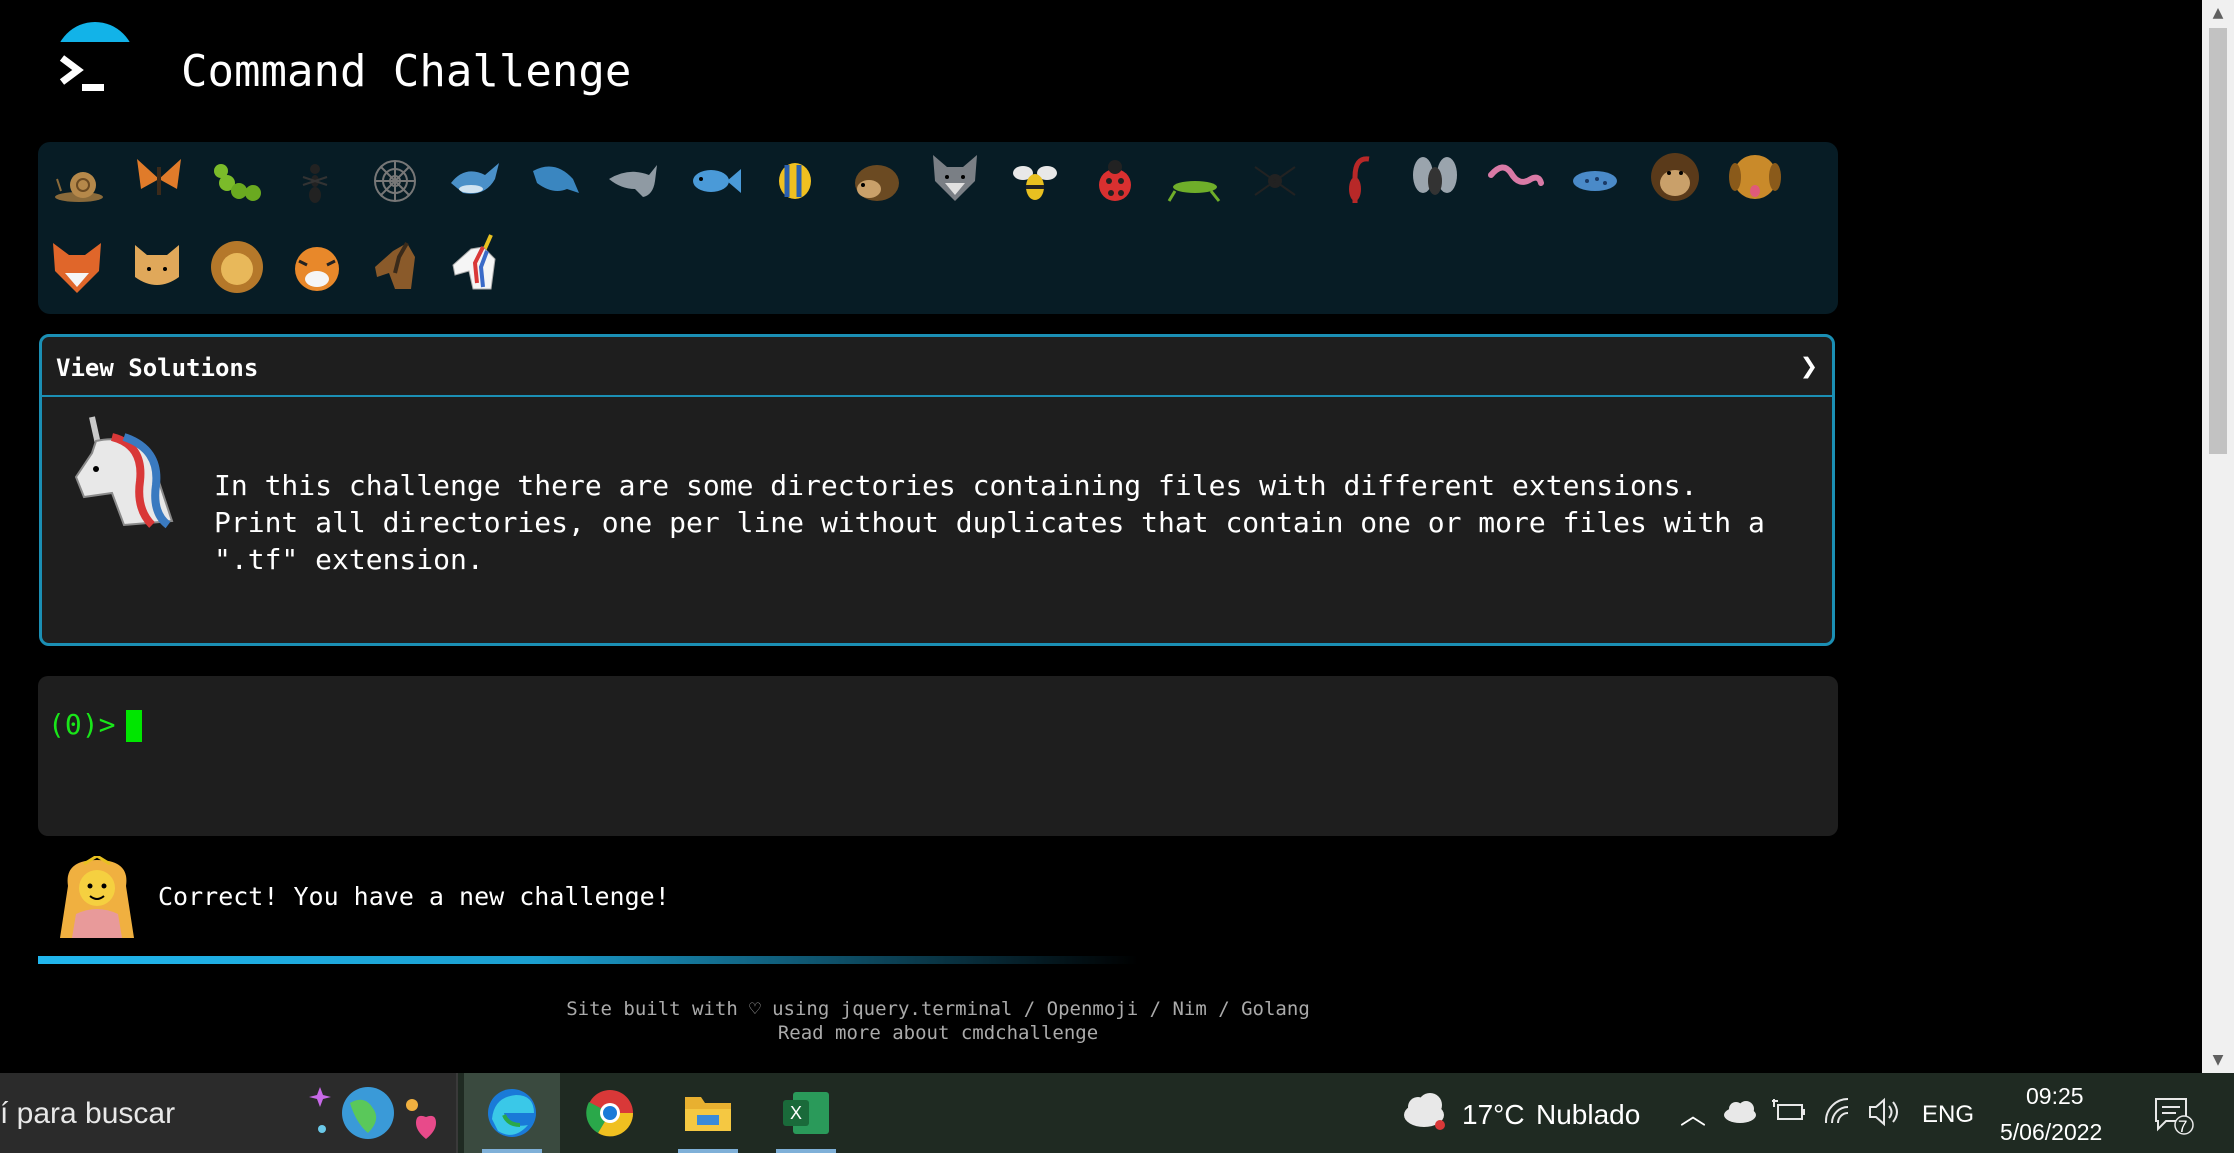 The image size is (2234, 1153). Describe the element at coordinates (1425, 1113) in the screenshot. I see `weather-cloud-icon` at that location.